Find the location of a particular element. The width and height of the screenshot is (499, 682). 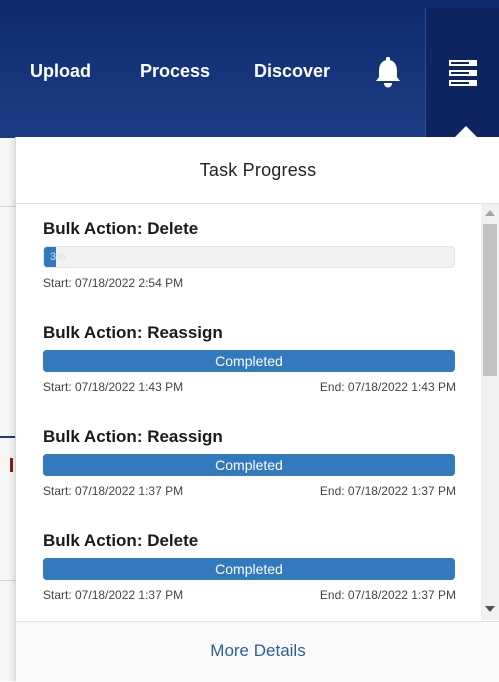

task-times: Start: 07/18/2022 2:54 PM is located at coordinates (249, 284).